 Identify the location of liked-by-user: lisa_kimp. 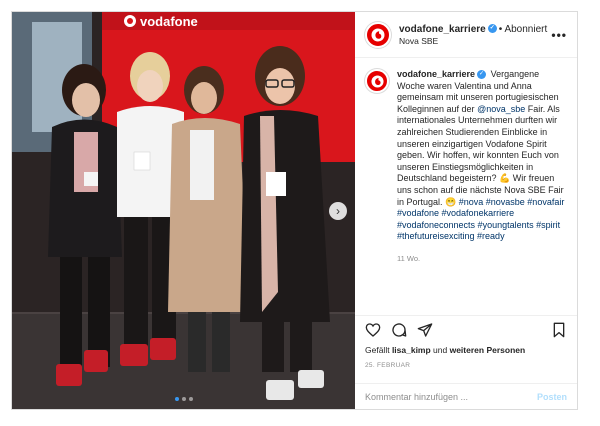
(411, 350).